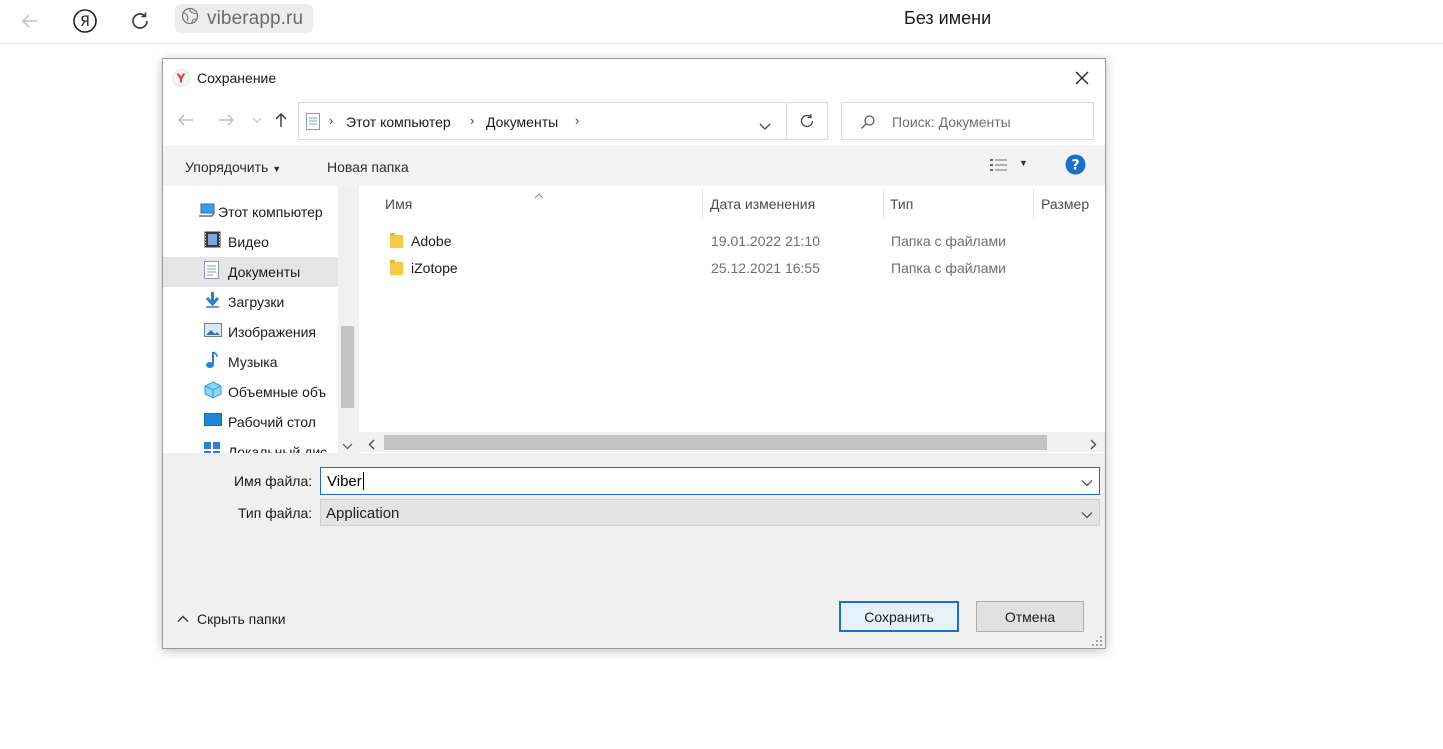 This screenshot has width=1443, height=749. Describe the element at coordinates (216, 302) in the screenshot. I see `downloads-icon` at that location.